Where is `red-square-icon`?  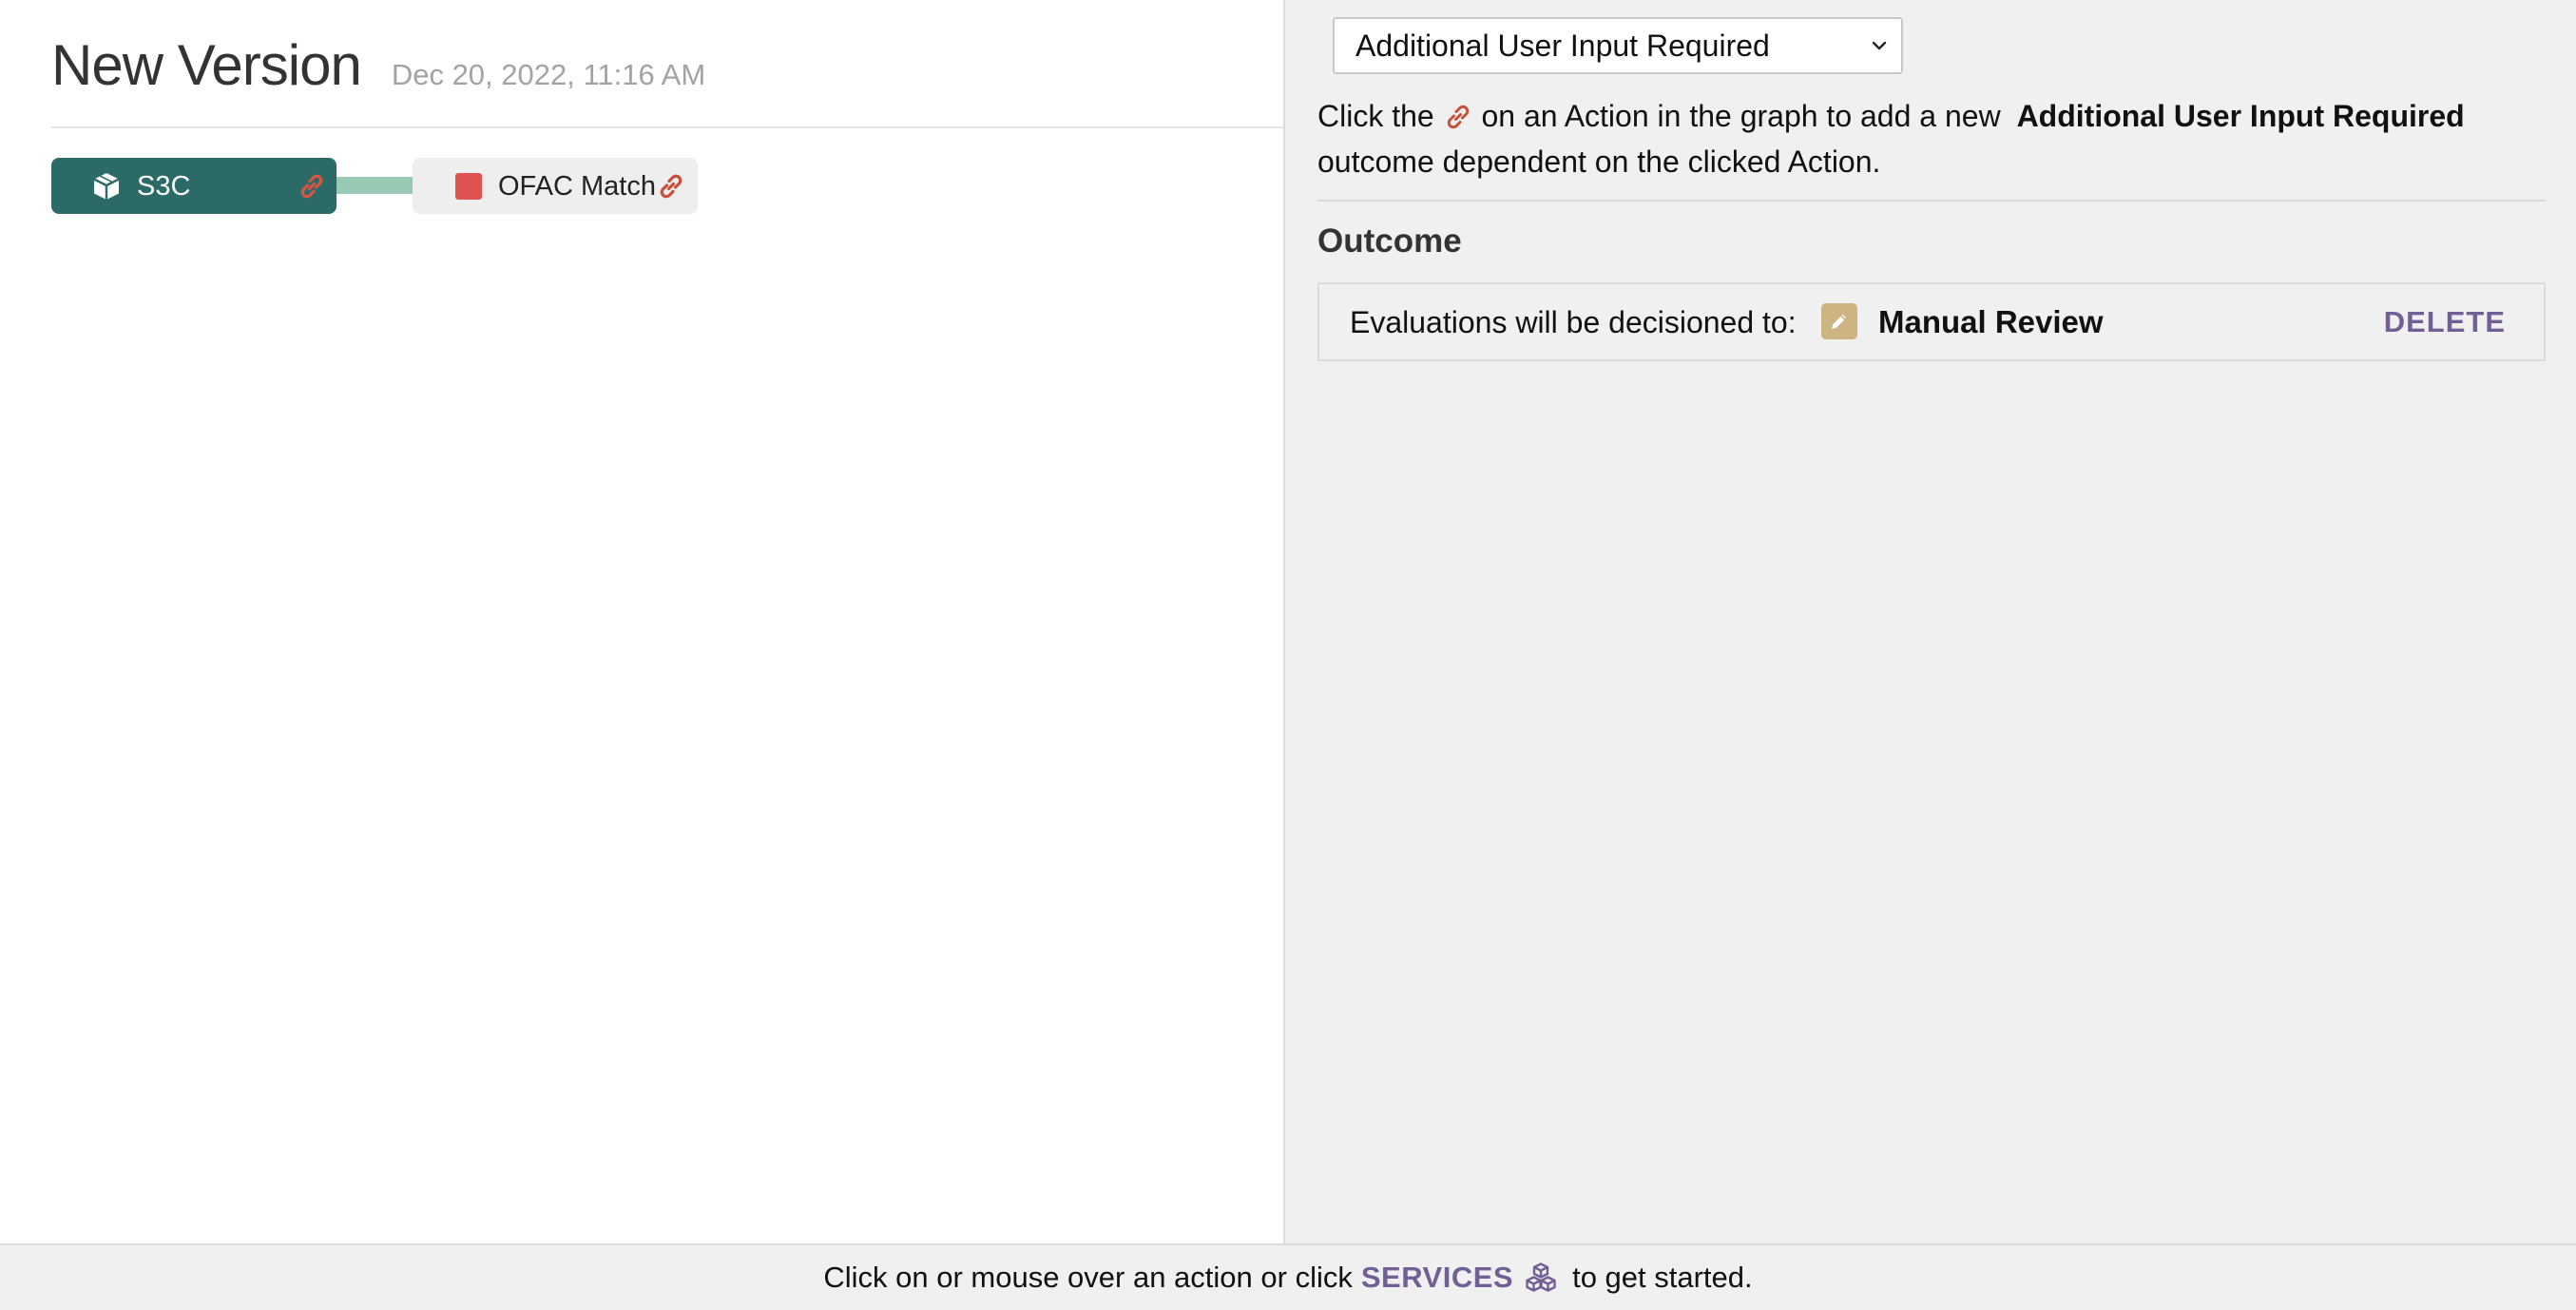
red-square-icon is located at coordinates (469, 186).